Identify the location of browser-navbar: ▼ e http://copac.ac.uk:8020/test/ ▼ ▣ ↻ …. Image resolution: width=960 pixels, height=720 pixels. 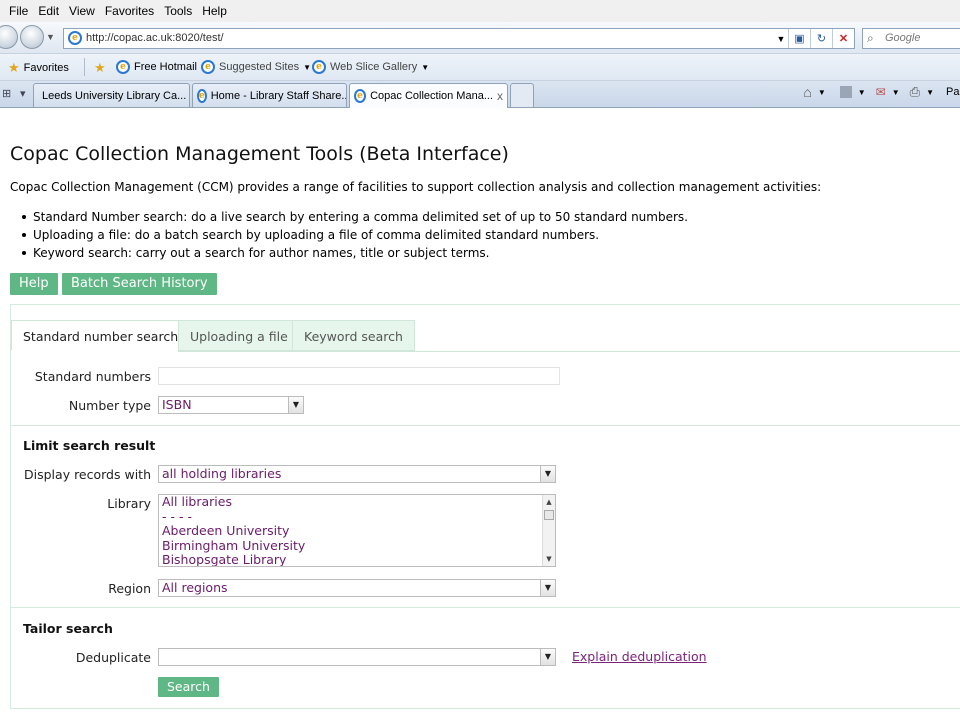
(480, 38).